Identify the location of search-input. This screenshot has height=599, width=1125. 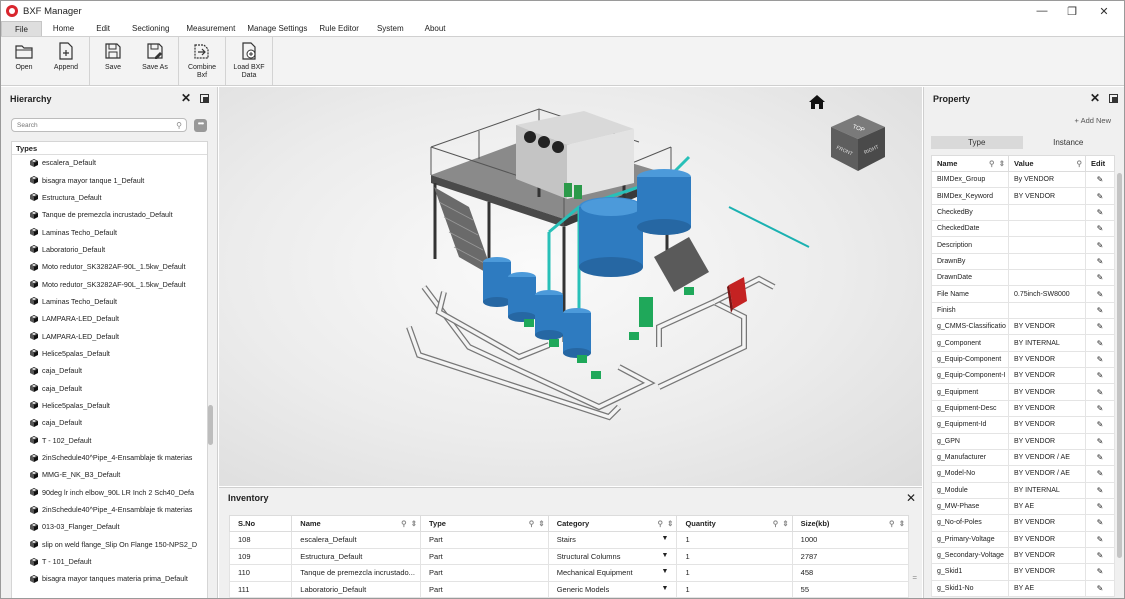
(89, 125).